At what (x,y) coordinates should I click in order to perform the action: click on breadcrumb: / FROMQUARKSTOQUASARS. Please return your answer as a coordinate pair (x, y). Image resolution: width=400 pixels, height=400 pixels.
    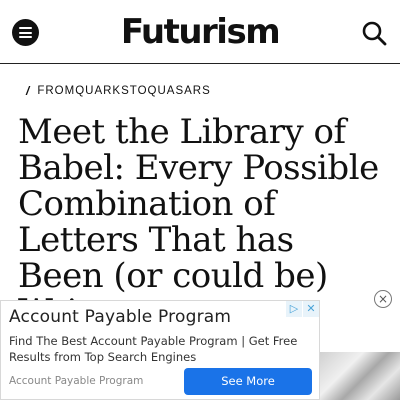
    Looking at the image, I should click on (118, 91).